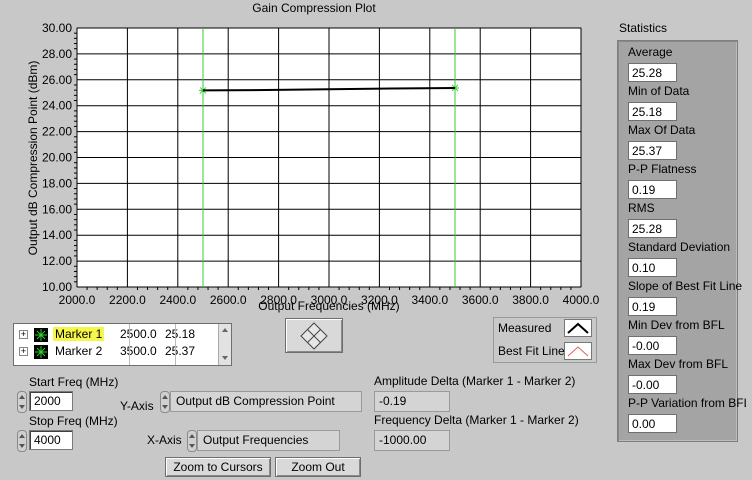 The height and width of the screenshot is (480, 752). I want to click on y-axis-select: Output dB Compression Point, so click(266, 401).